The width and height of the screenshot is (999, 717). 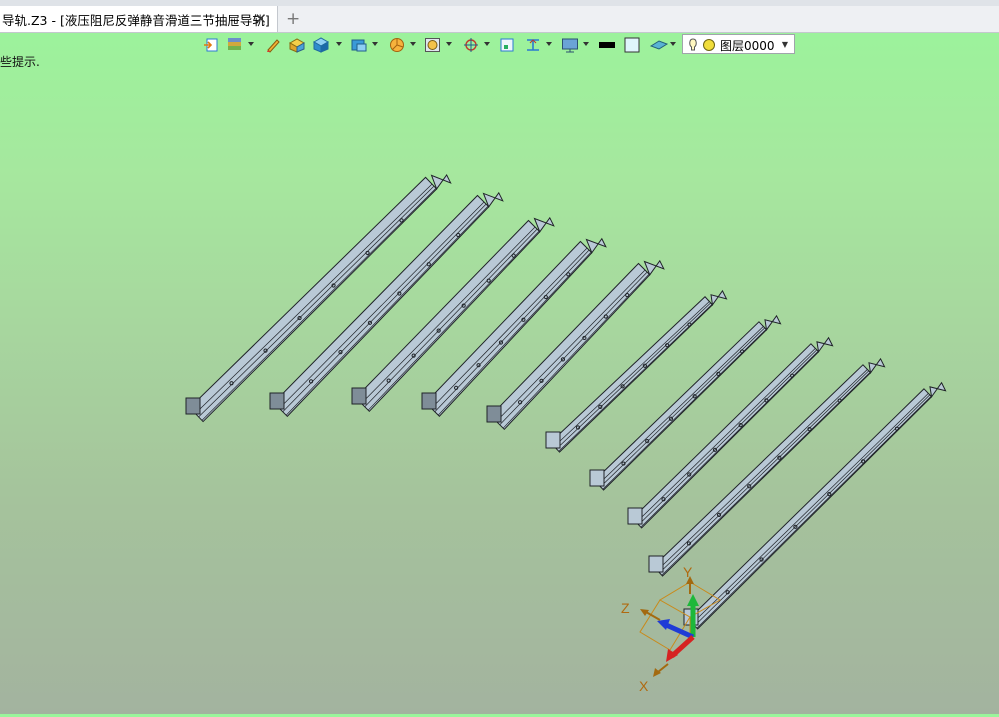 What do you see at coordinates (273, 45) in the screenshot?
I see `pen-icon` at bounding box center [273, 45].